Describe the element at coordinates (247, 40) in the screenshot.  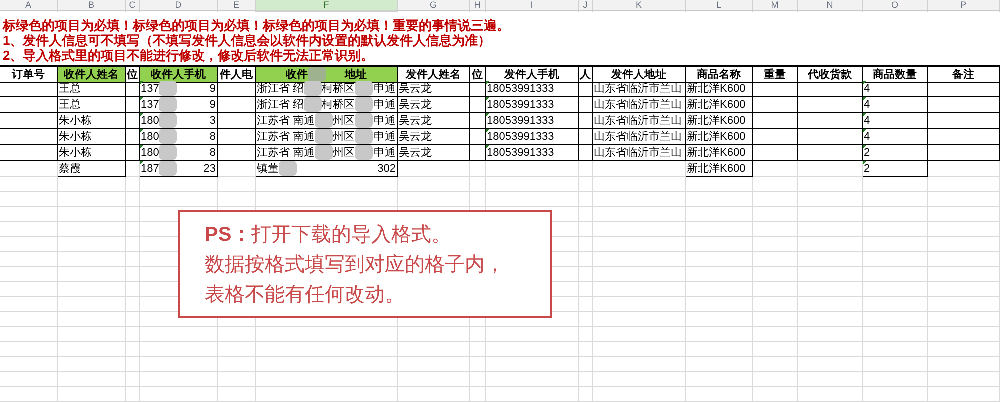
I see `note-text: 1、发件人信息可不填写（不填写发件人信息会以软件内设置的默认发件人信息为准）` at that location.